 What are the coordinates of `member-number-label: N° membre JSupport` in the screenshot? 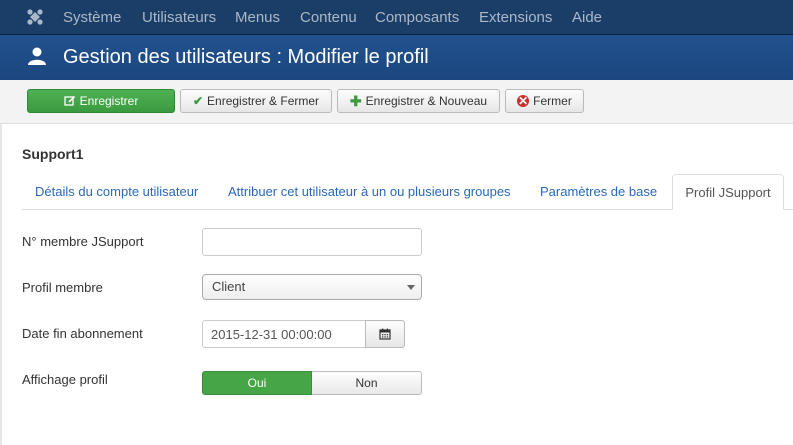 It's located at (83, 241).